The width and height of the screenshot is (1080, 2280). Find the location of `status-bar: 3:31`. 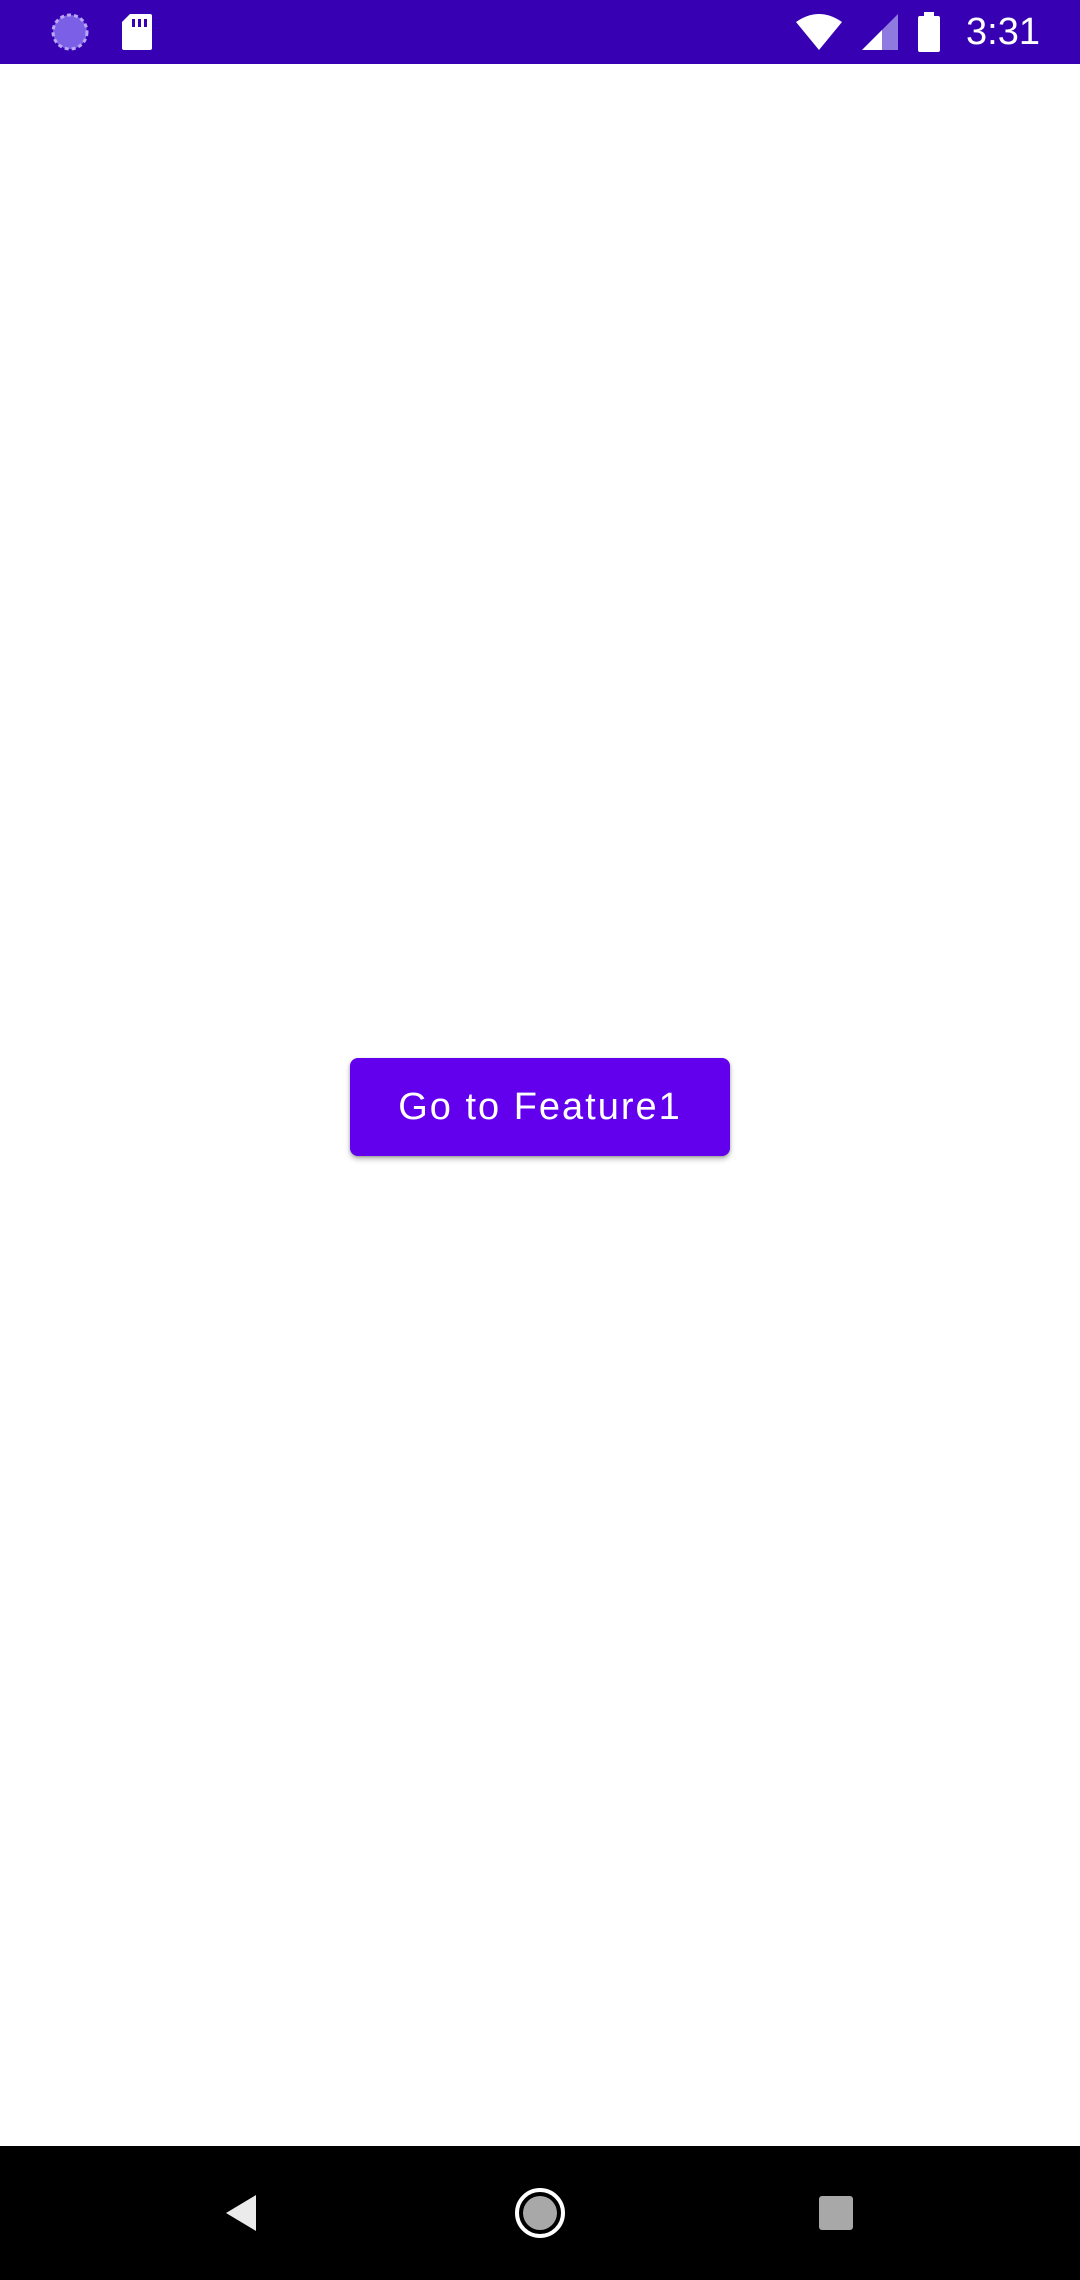

status-bar: 3:31 is located at coordinates (540, 32).